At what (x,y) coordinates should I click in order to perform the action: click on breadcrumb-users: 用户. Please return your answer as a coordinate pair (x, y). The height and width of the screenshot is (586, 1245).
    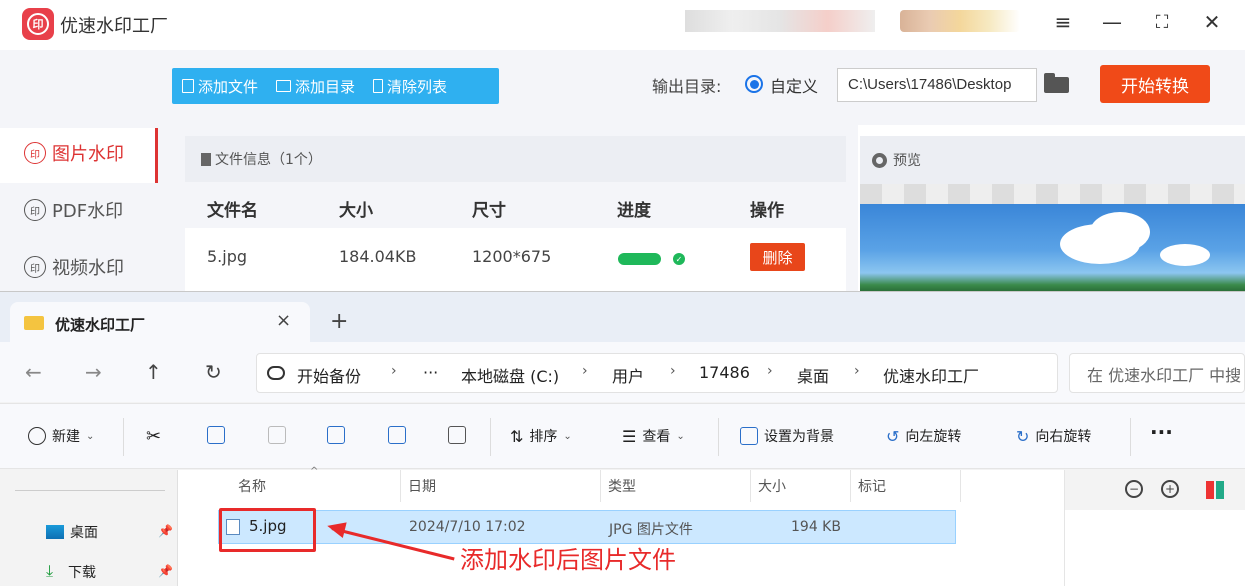
    Looking at the image, I should click on (628, 375).